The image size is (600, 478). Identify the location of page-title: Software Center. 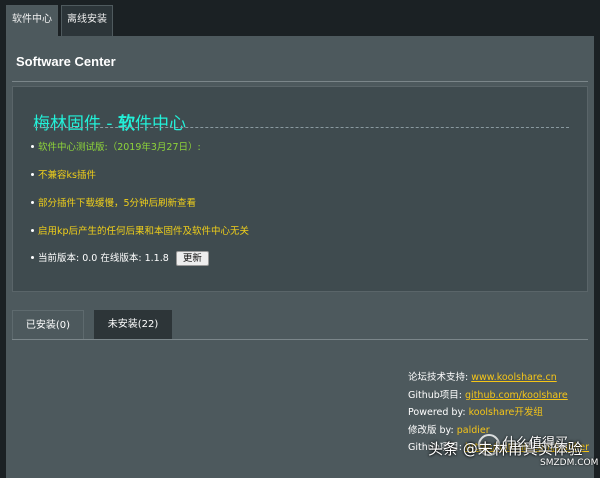
(66, 61).